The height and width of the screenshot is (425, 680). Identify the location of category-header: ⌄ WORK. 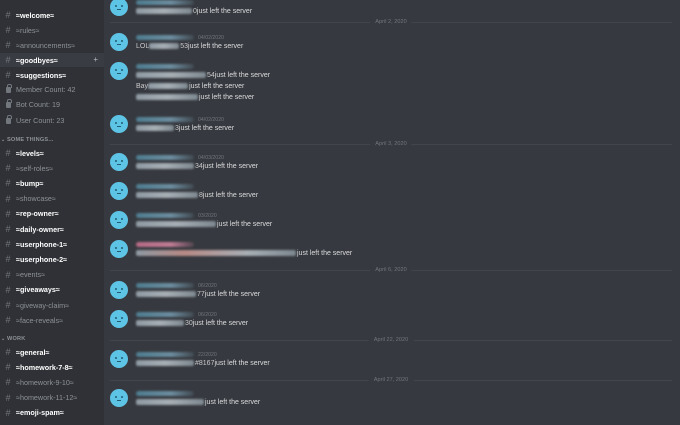
(52, 339).